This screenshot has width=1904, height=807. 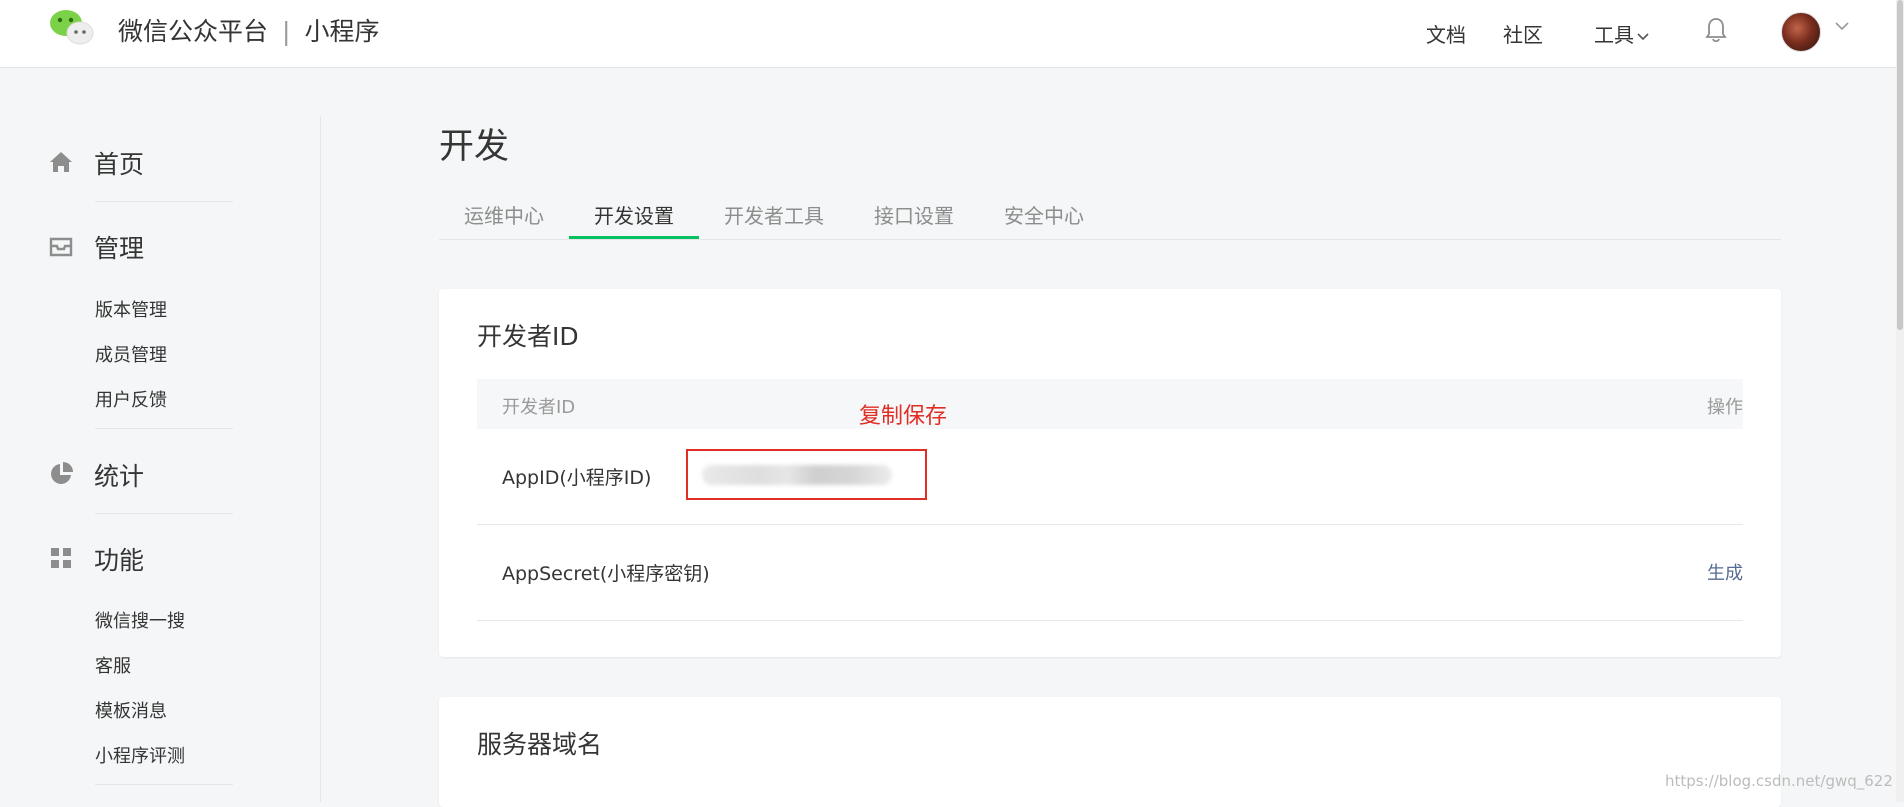 I want to click on tab-api-settings: 接口设置, so click(x=914, y=214).